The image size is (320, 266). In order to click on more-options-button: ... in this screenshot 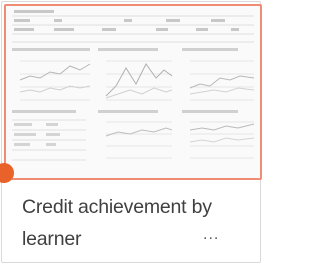, I will do `click(215, 235)`.